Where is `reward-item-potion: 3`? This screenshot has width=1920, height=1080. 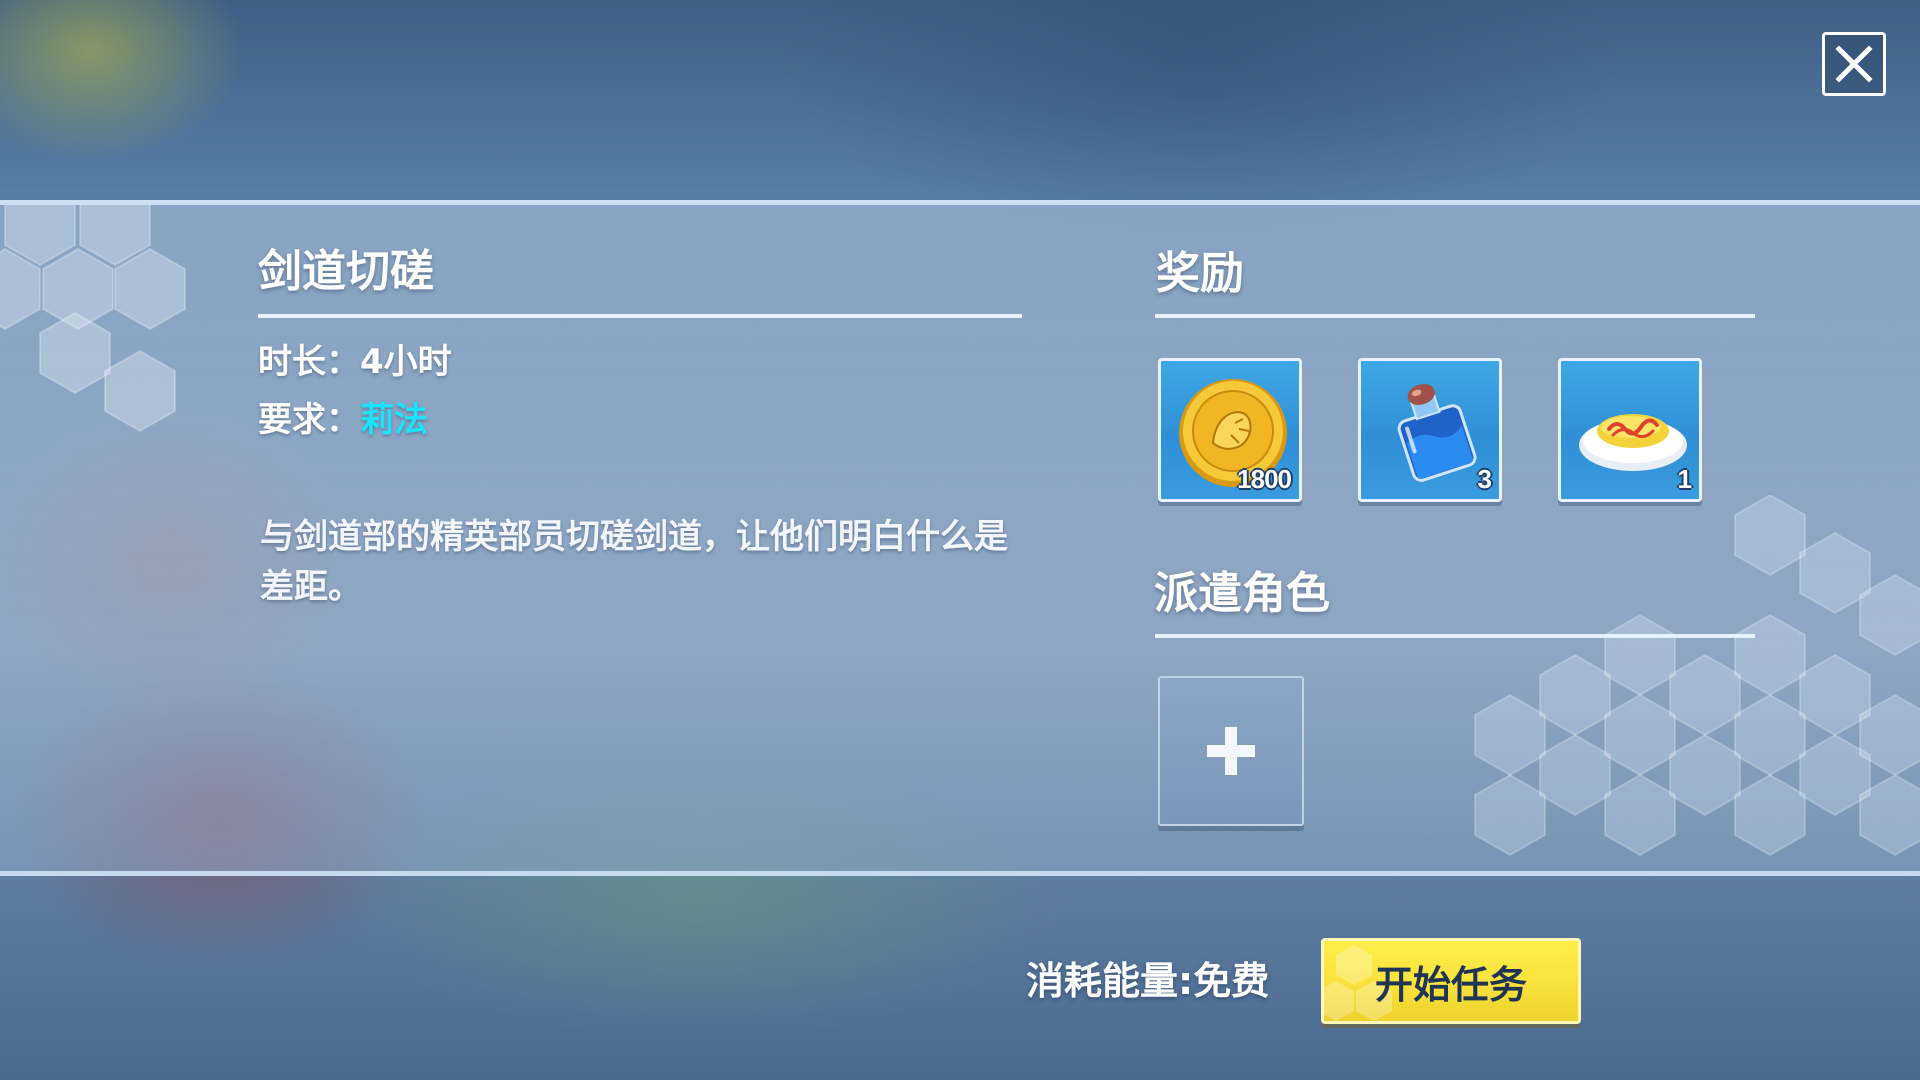 reward-item-potion: 3 is located at coordinates (1430, 430).